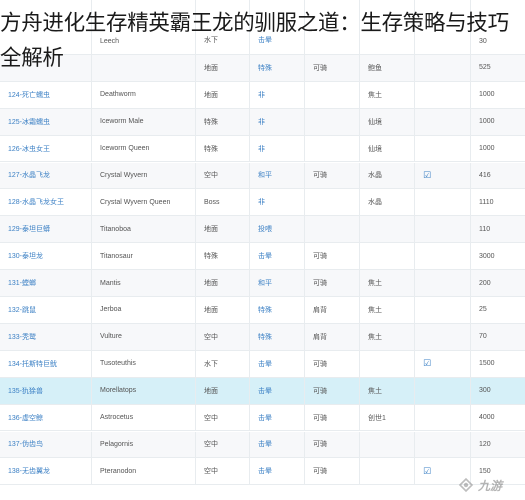 The height and width of the screenshot is (500, 525). Describe the element at coordinates (45, 337) in the screenshot. I see `creature-id-link: 133-秃鹫` at that location.